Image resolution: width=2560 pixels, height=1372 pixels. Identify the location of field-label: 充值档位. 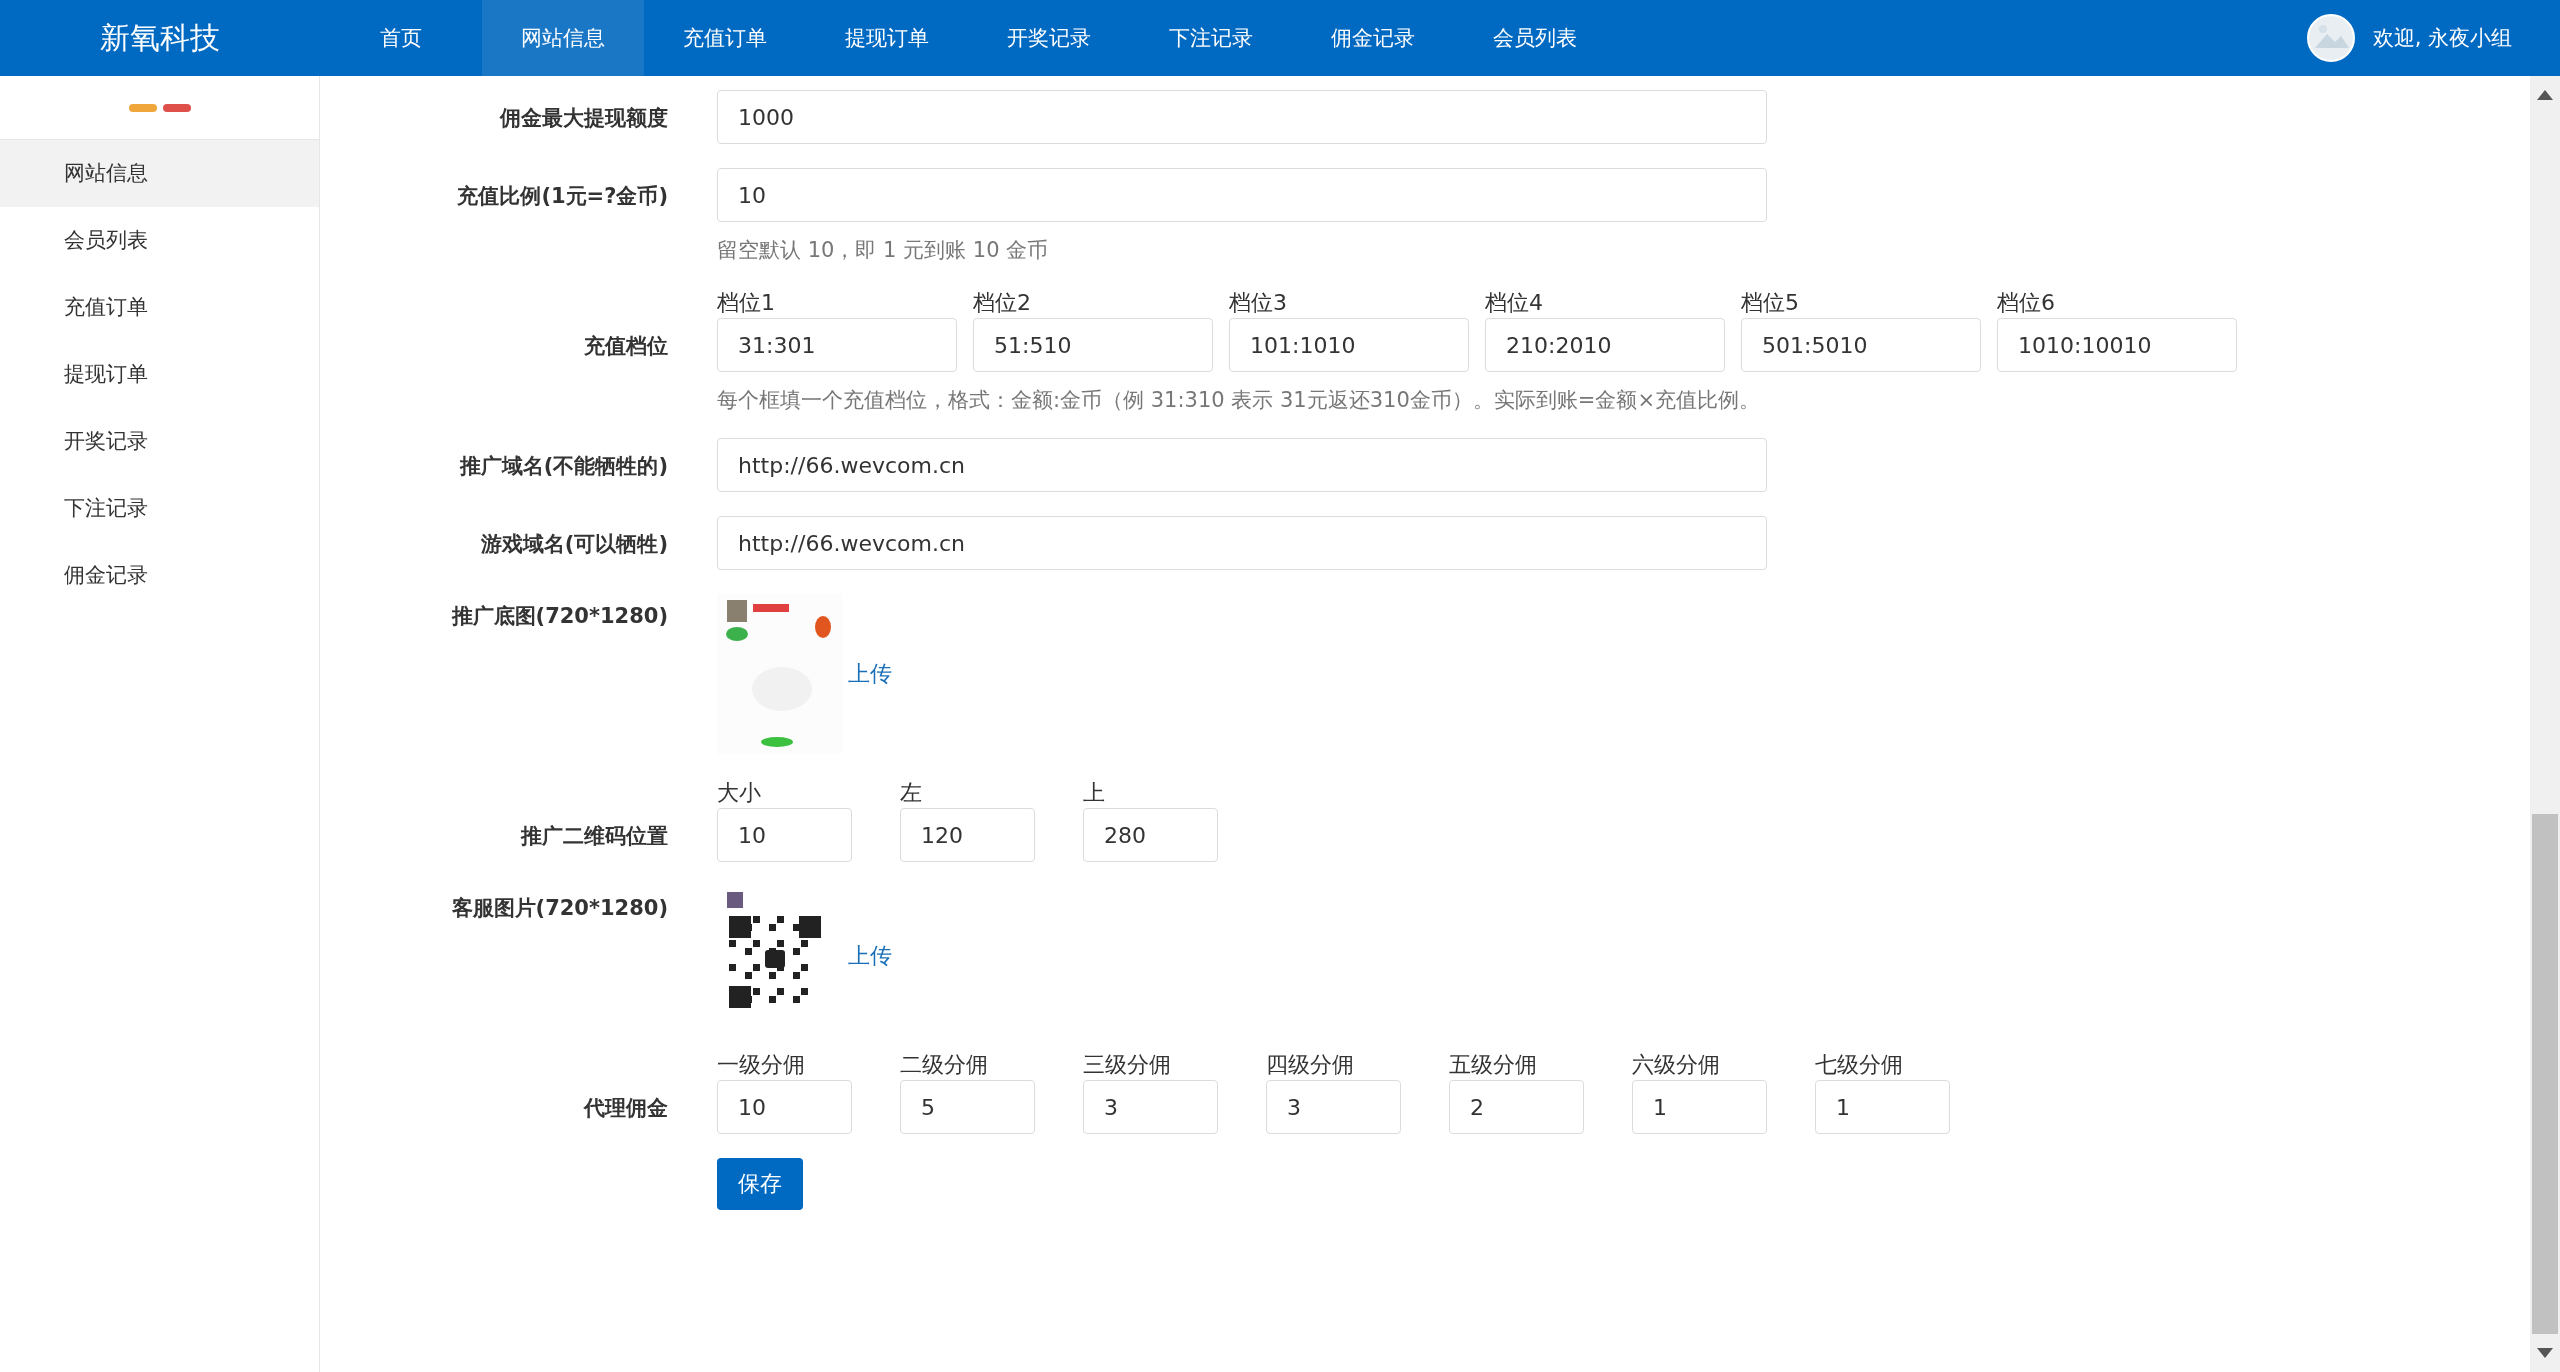
(625, 346).